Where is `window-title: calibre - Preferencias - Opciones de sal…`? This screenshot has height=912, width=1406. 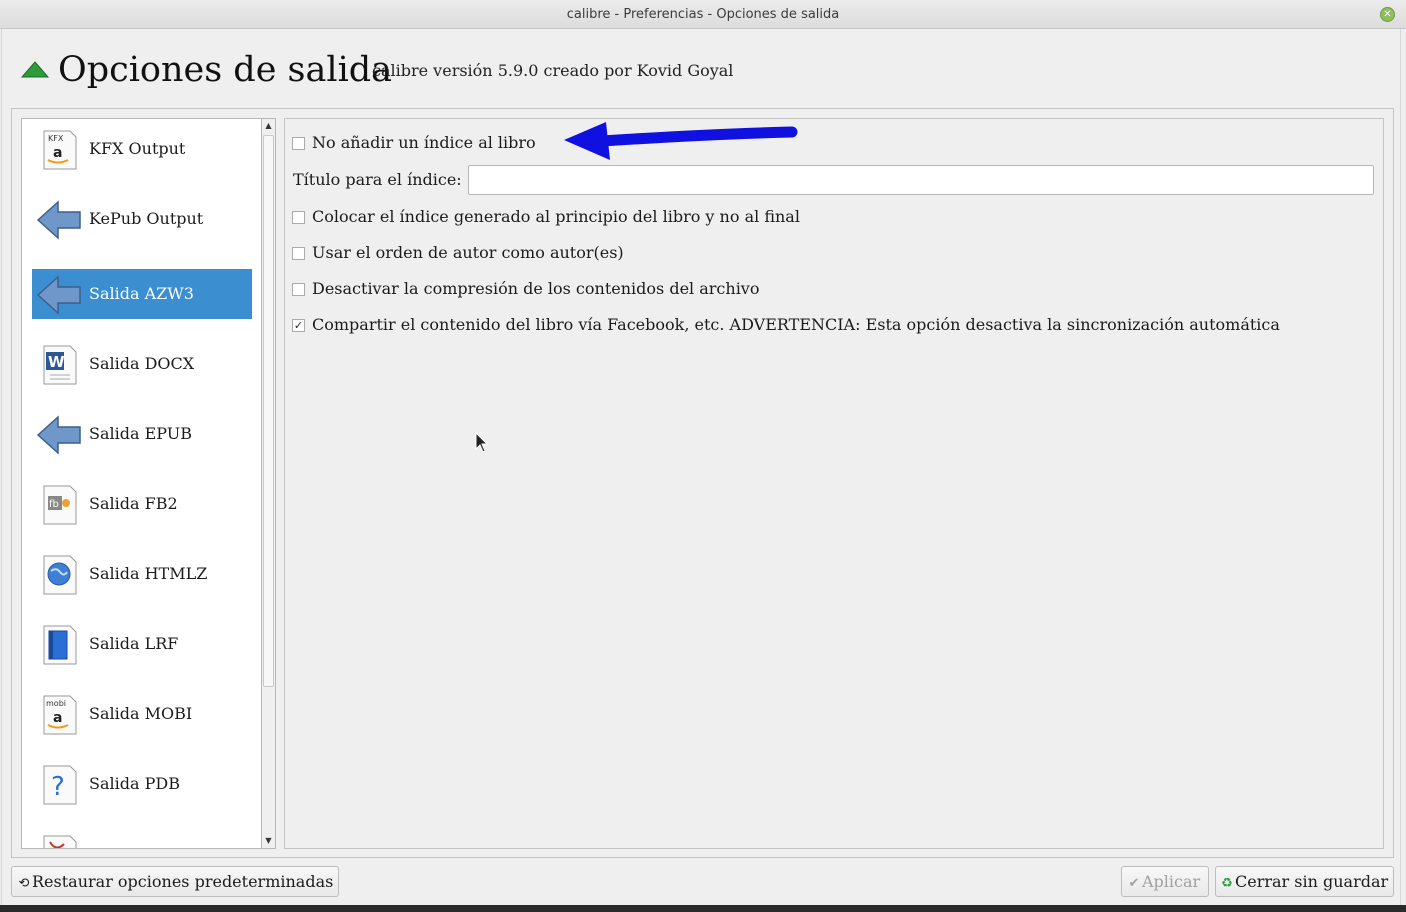 window-title: calibre - Preferencias - Opciones de sal… is located at coordinates (703, 14).